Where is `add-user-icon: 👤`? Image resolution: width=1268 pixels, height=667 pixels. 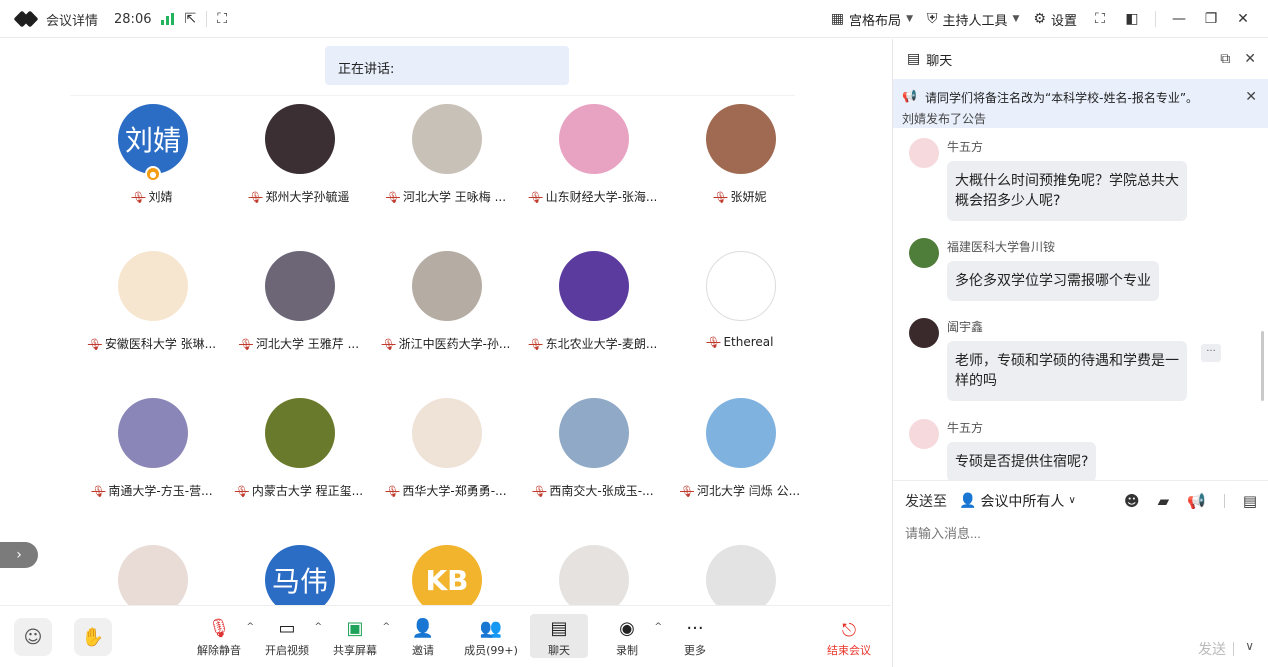 add-user-icon: 👤 is located at coordinates (423, 628).